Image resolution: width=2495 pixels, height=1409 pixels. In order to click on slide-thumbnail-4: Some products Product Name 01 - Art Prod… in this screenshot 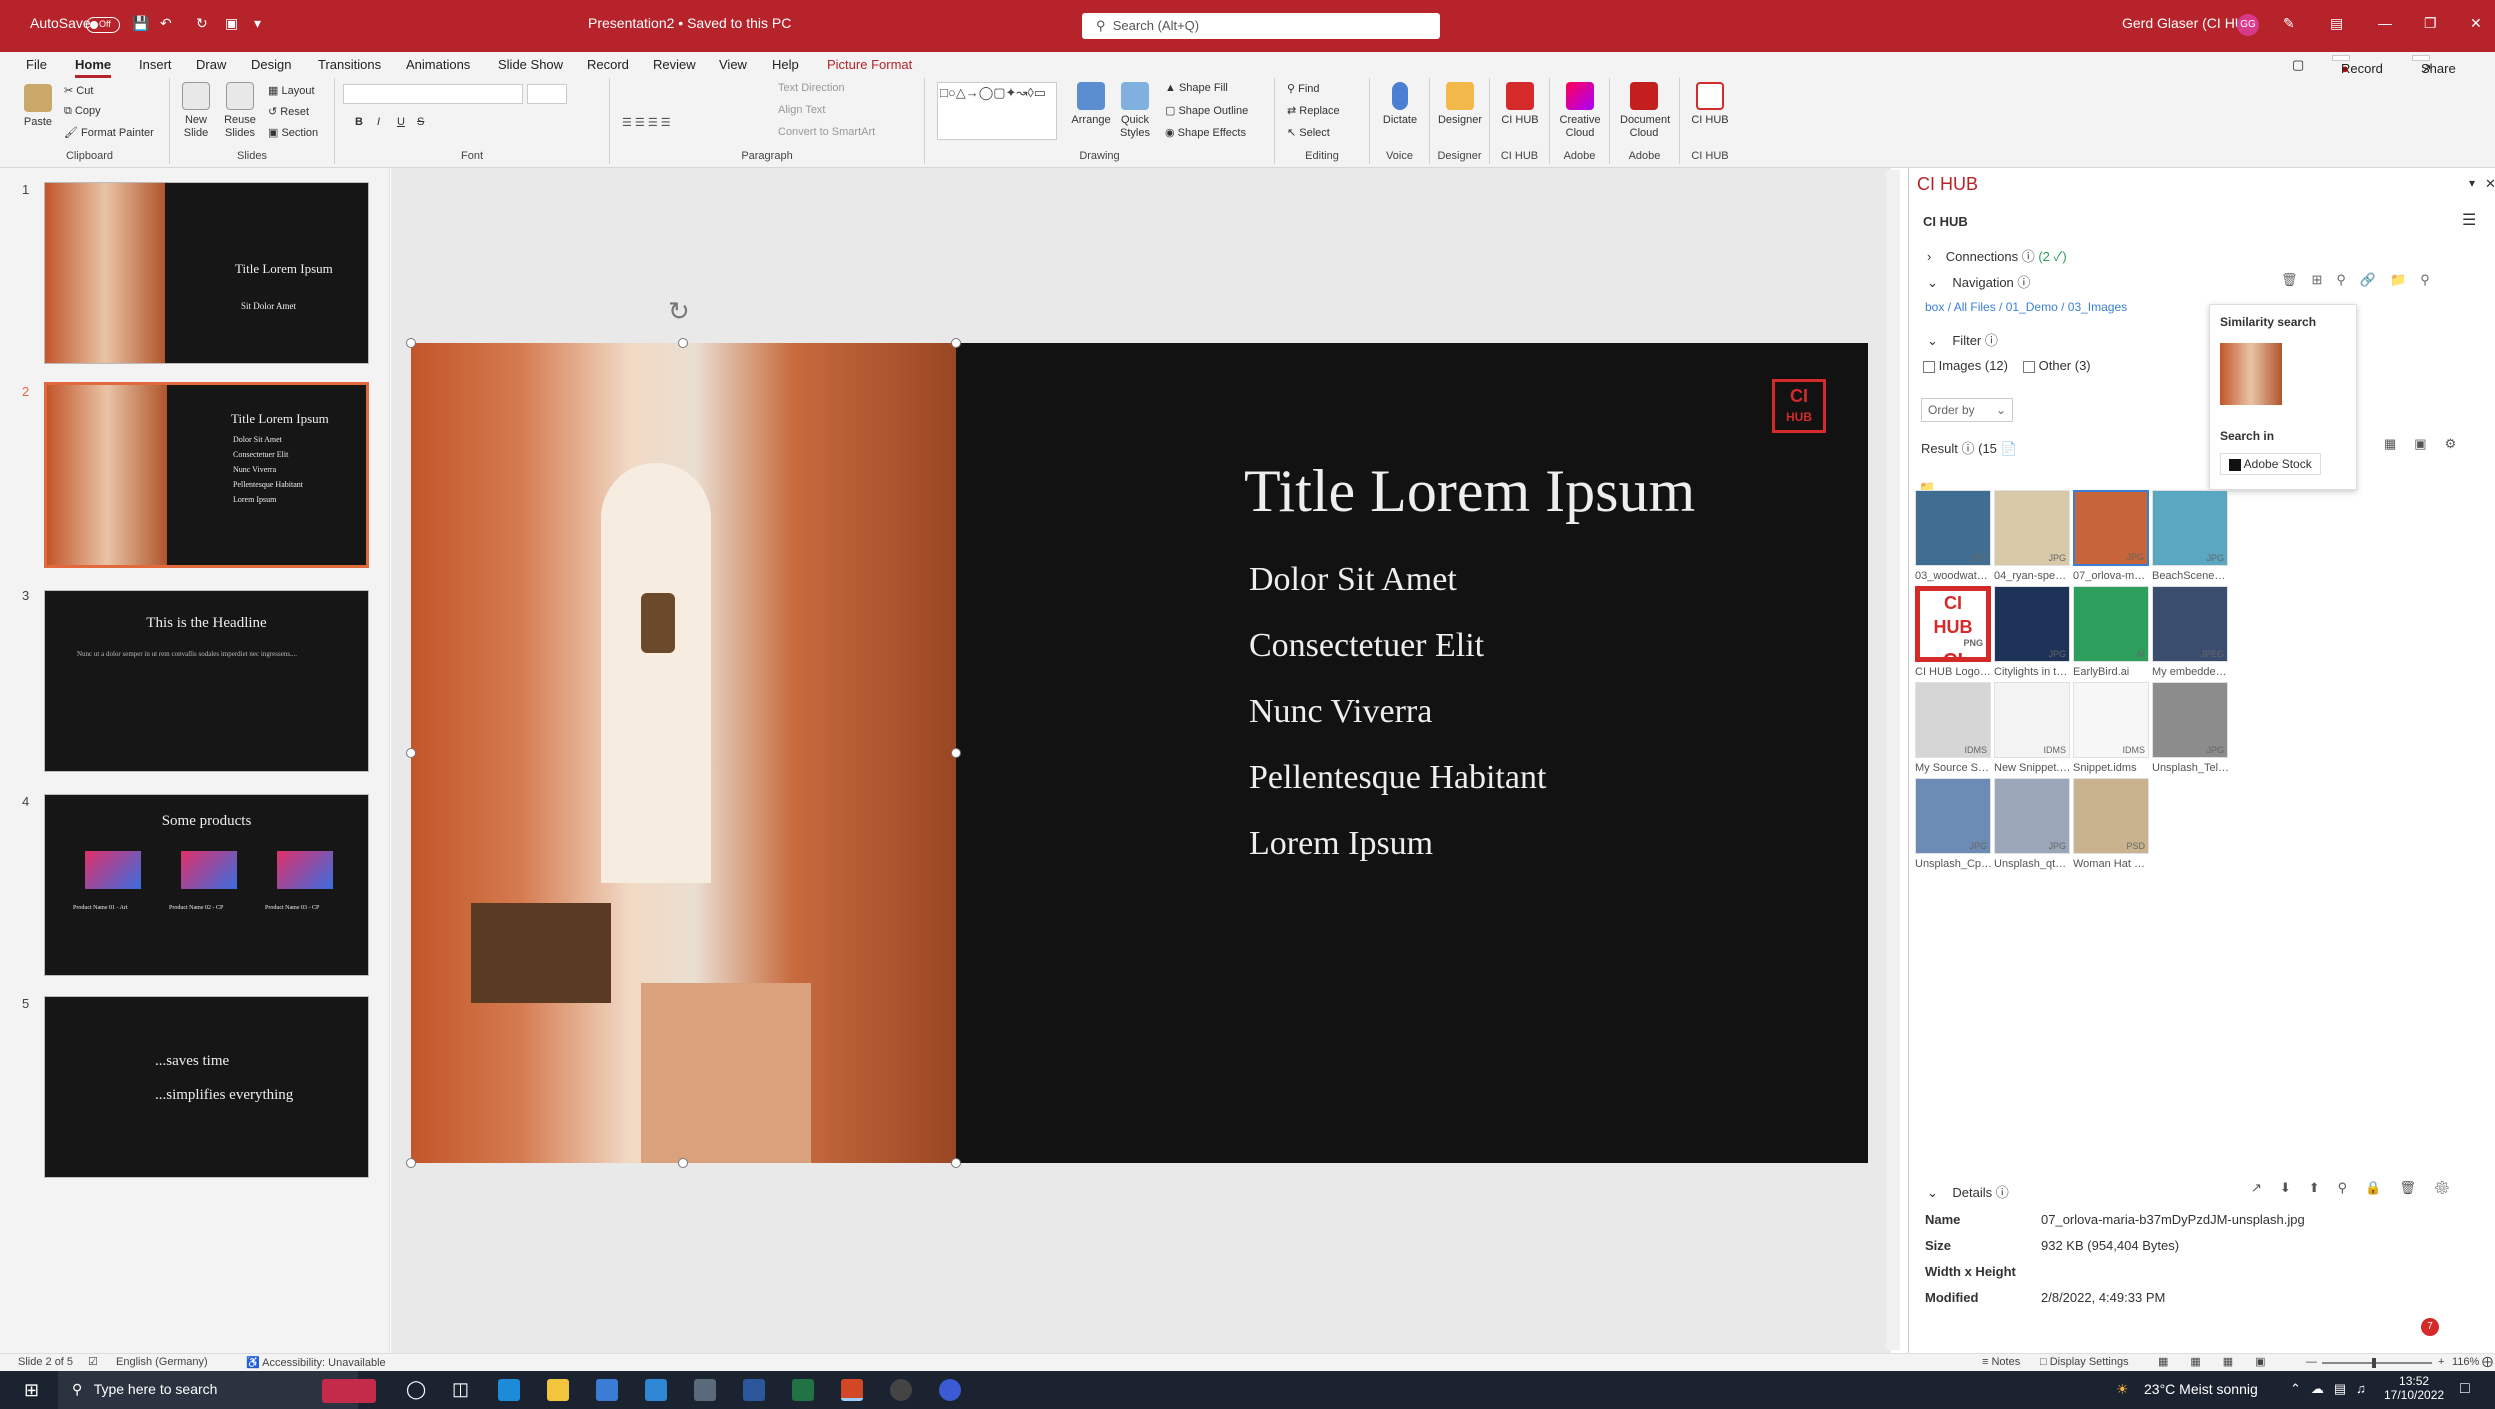, I will do `click(206, 885)`.